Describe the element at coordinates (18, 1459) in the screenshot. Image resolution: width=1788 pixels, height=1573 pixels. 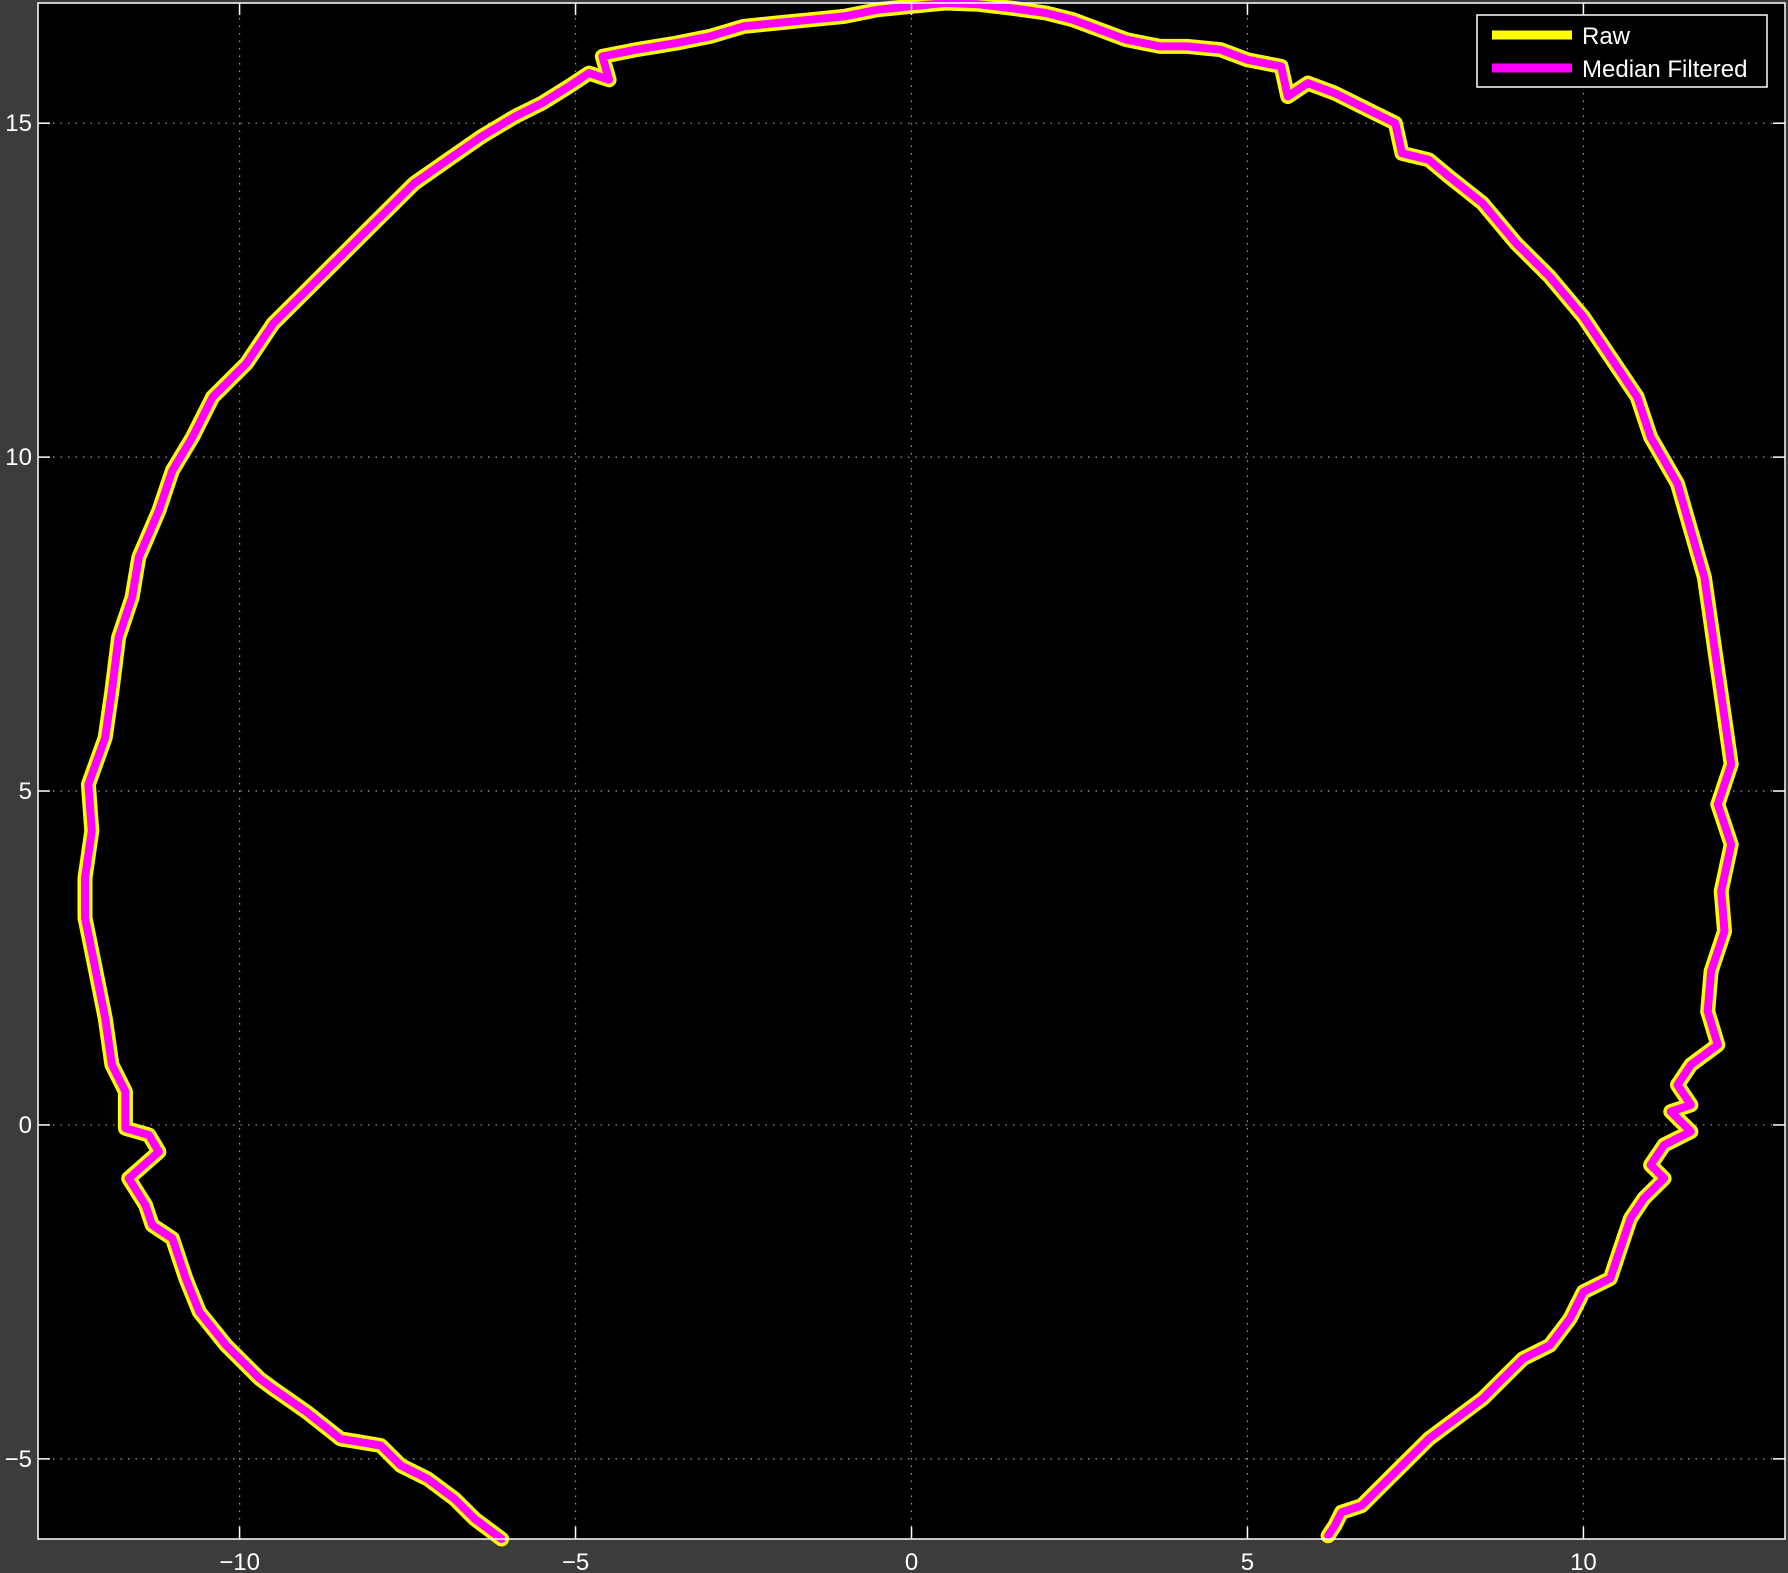
I see `y-tick-label: −5` at that location.